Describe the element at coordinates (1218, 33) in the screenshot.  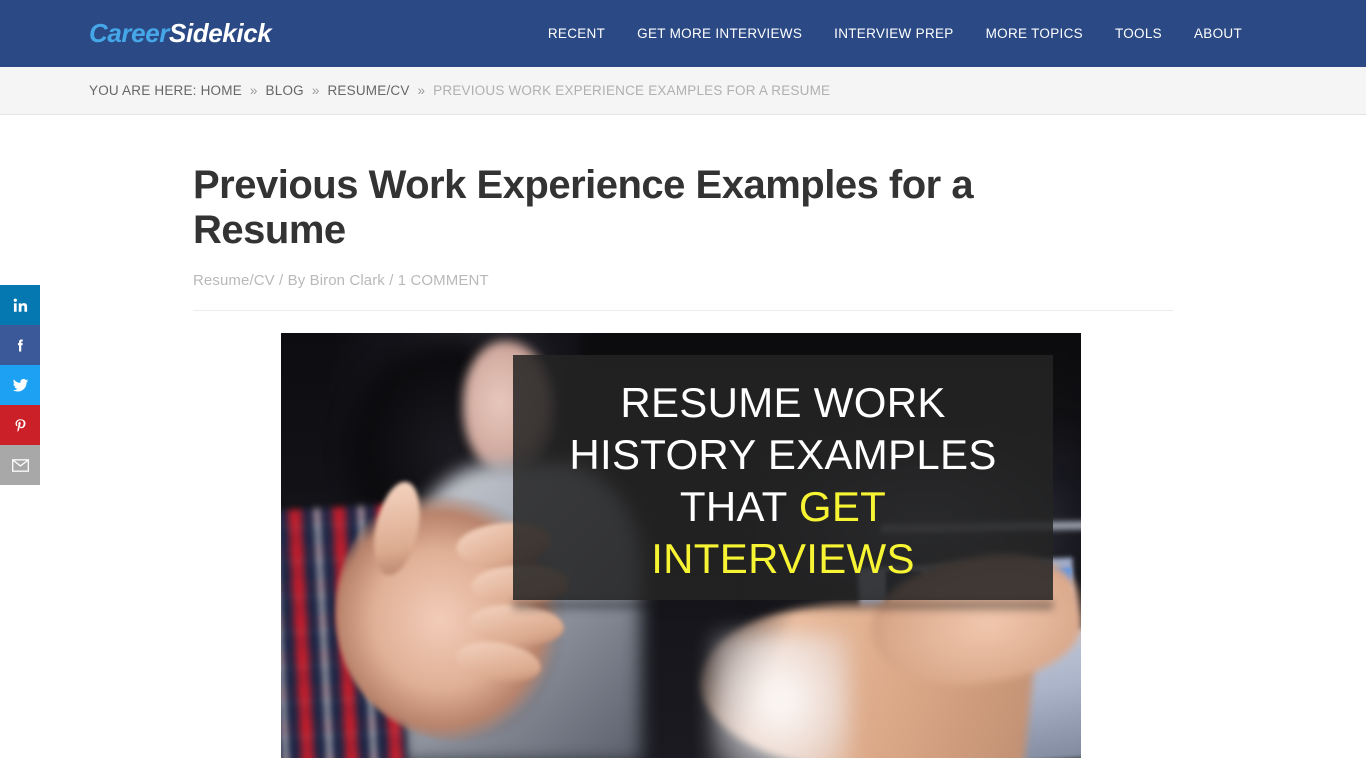
I see `nav-item-about: ABOUT` at that location.